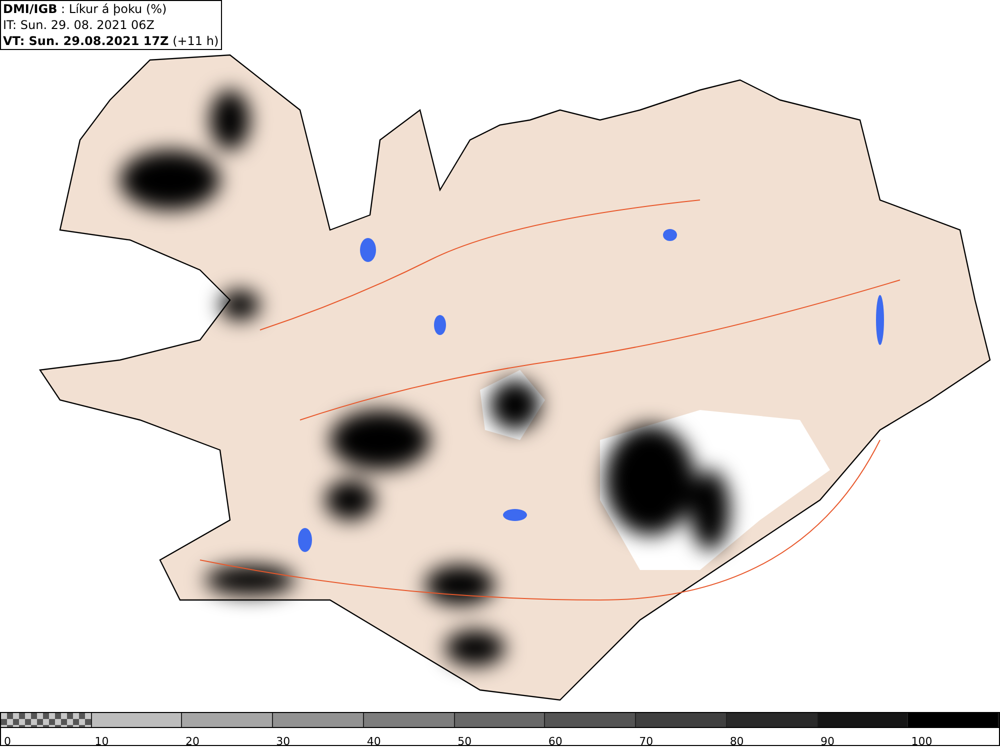  Describe the element at coordinates (7, 741) in the screenshot. I see `scale-tick-label: 0` at that location.